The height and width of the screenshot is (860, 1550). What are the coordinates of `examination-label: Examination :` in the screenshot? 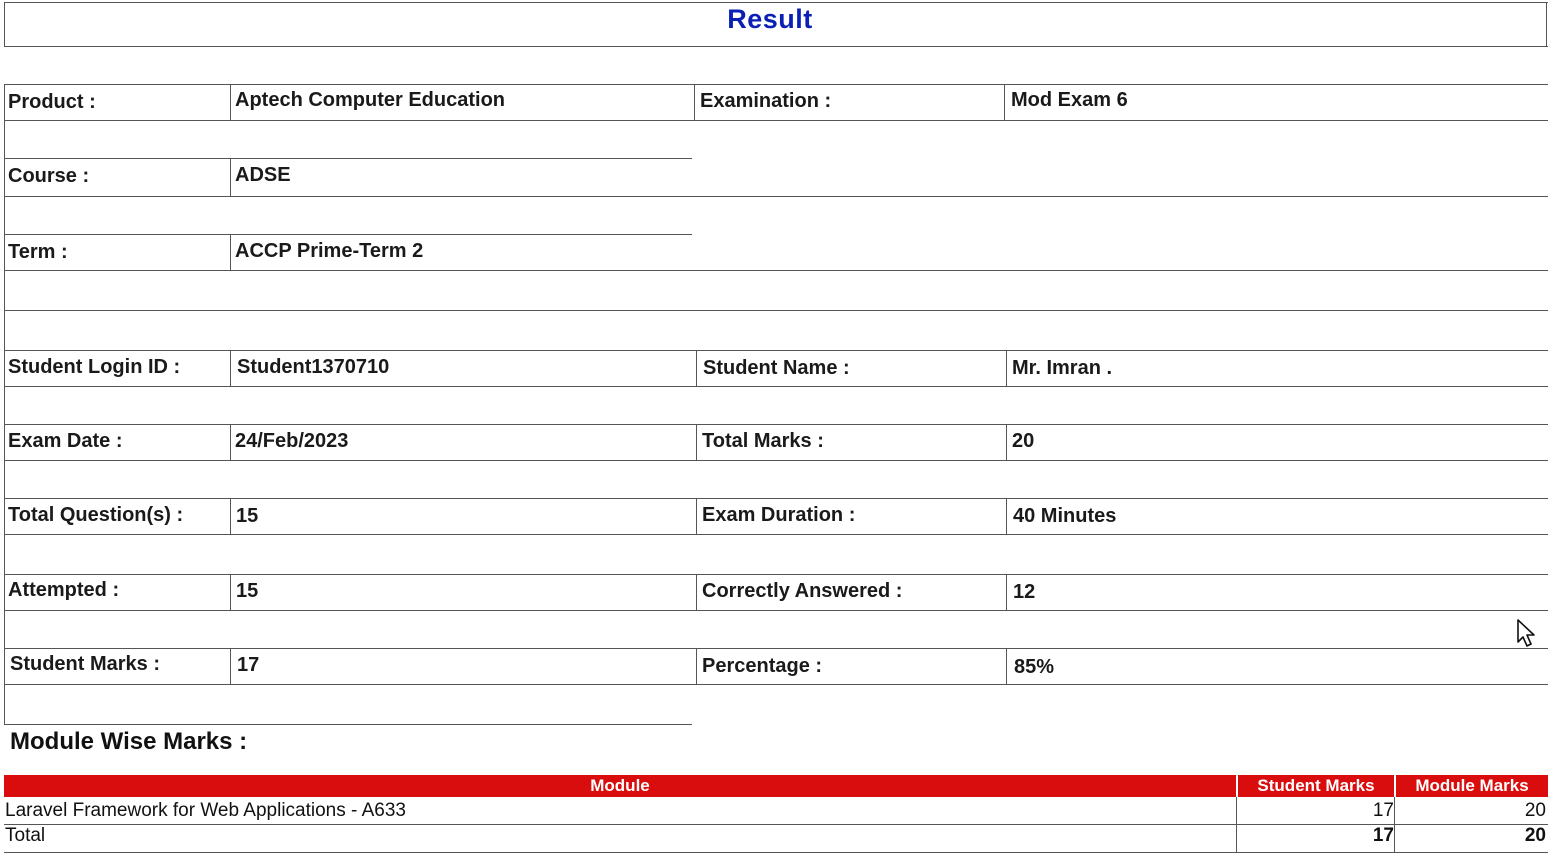 It's located at (766, 101).